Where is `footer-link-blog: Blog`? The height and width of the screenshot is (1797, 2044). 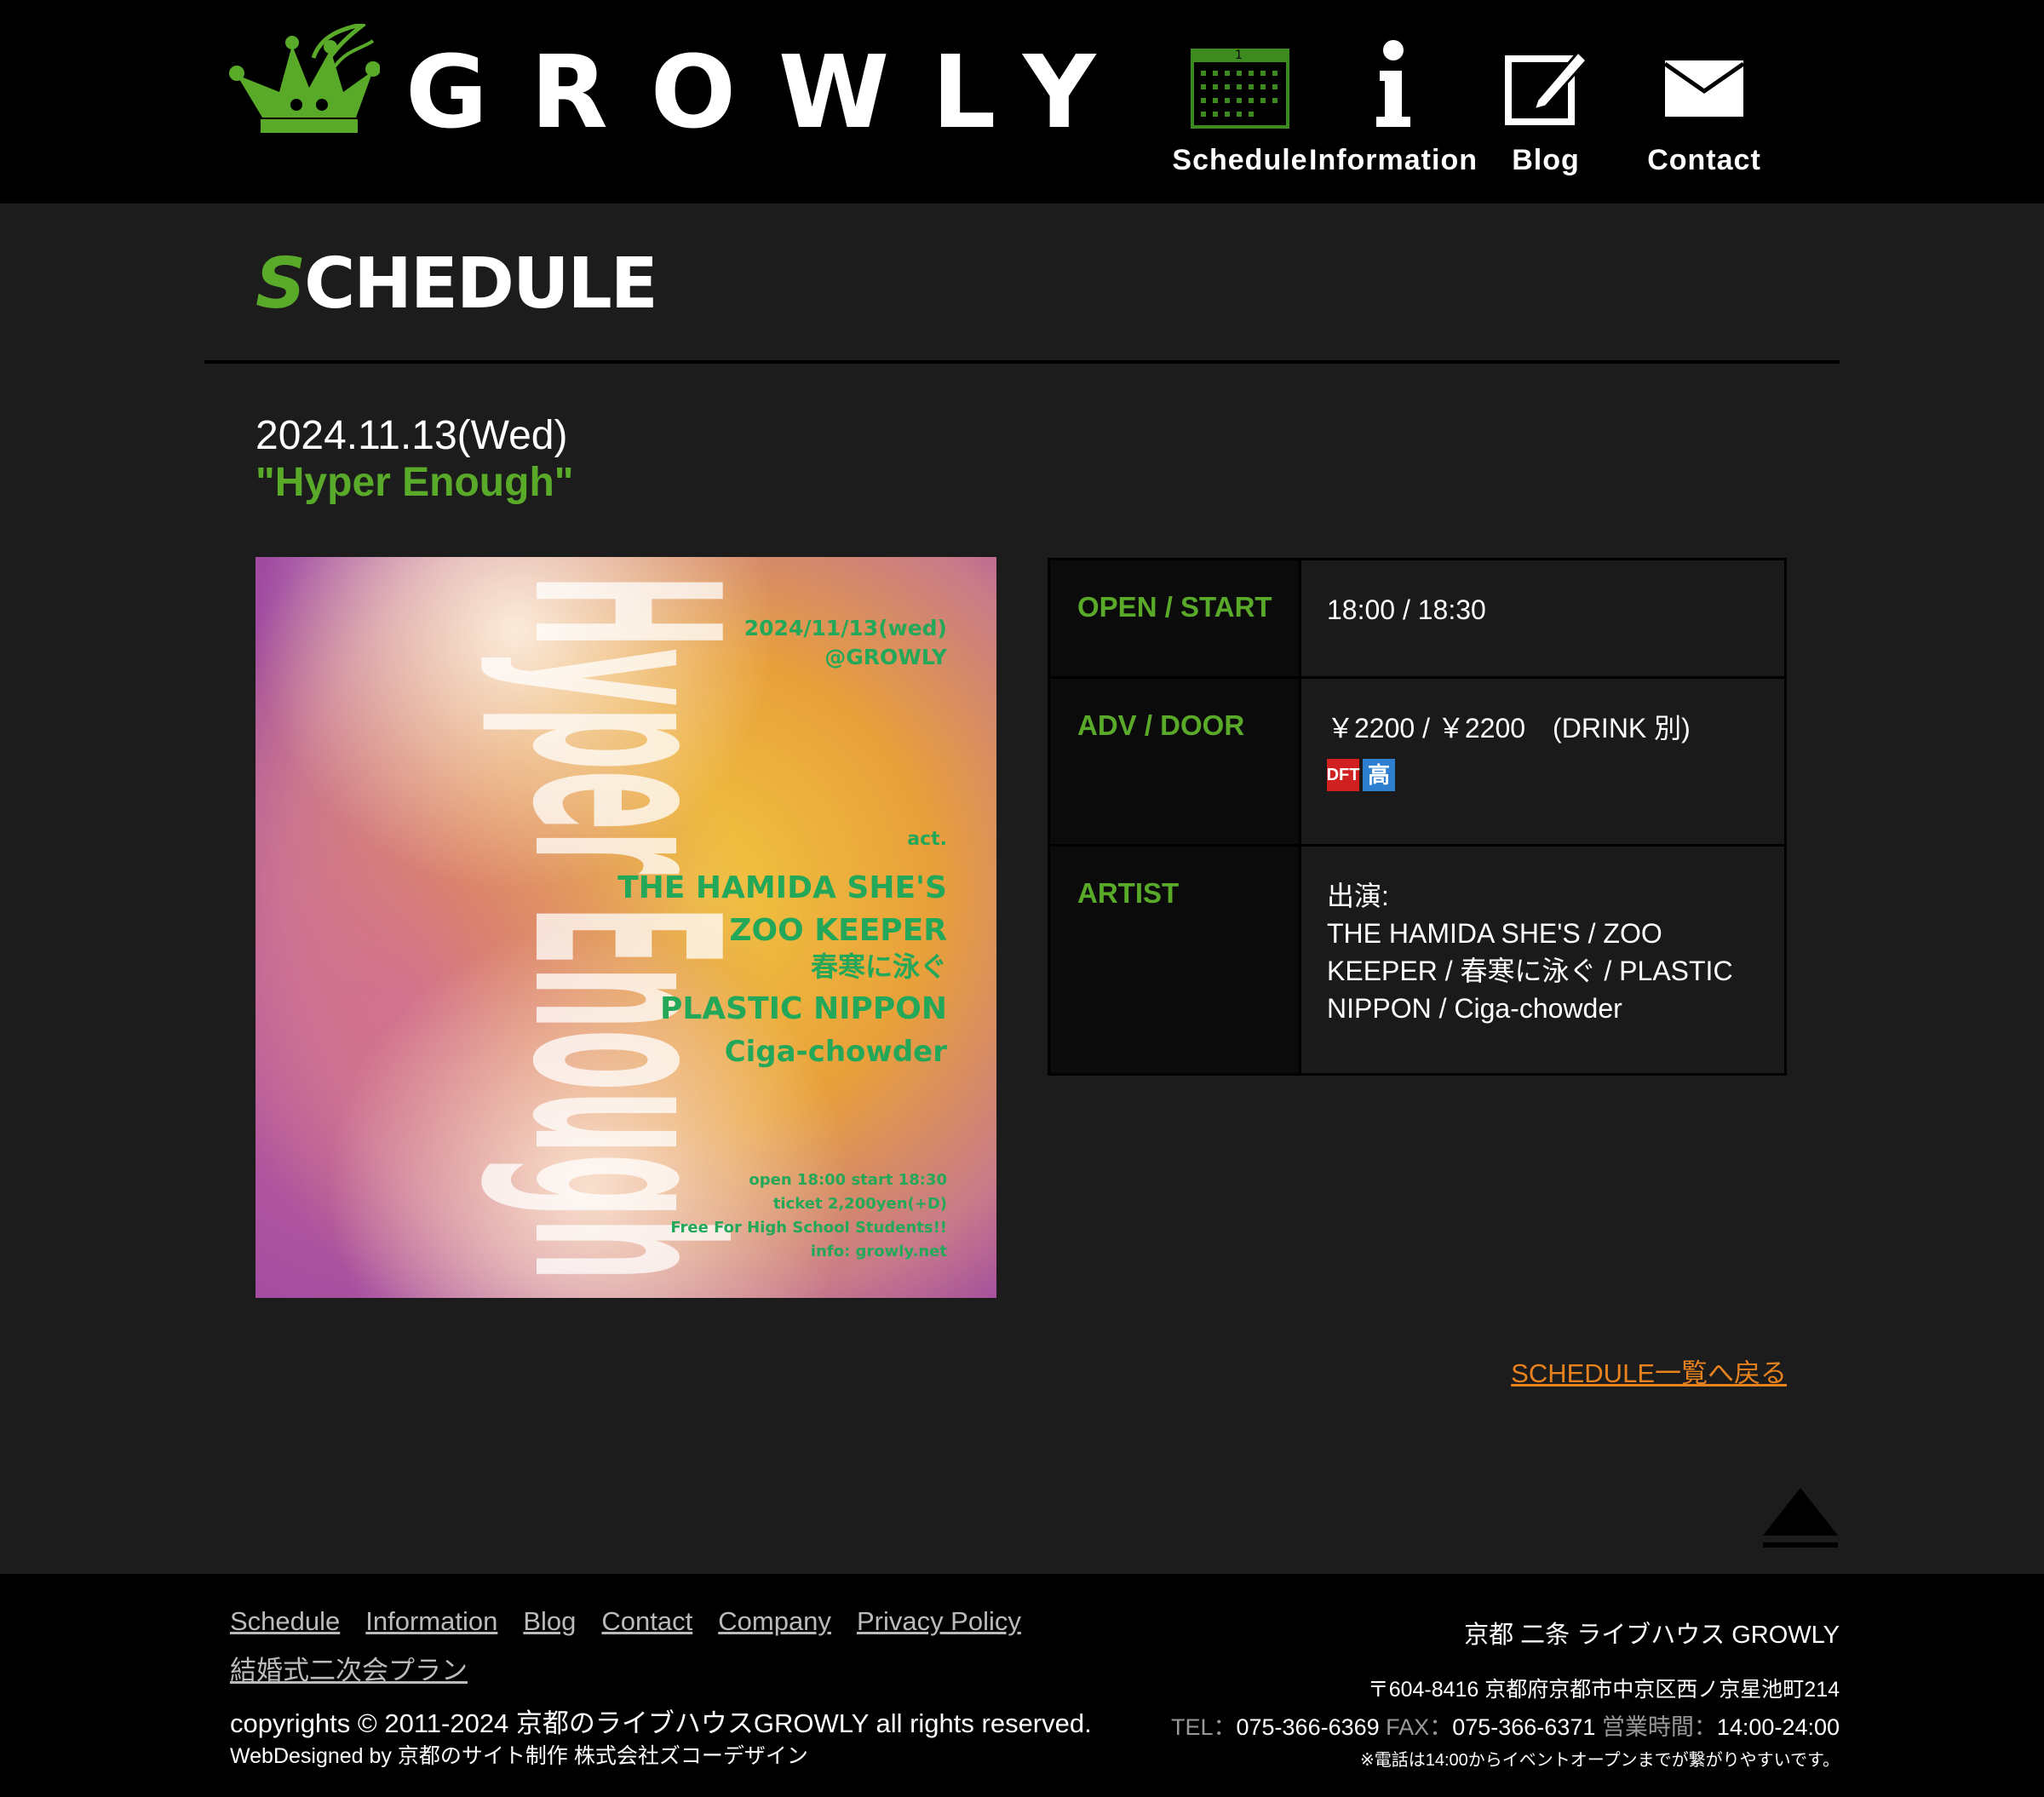
footer-link-blog: Blog is located at coordinates (549, 1621).